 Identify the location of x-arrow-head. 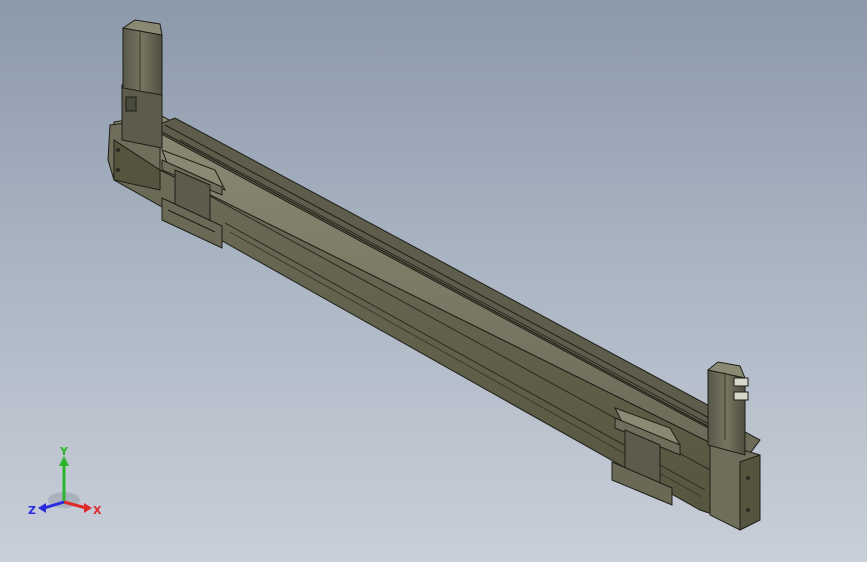
(88, 508).